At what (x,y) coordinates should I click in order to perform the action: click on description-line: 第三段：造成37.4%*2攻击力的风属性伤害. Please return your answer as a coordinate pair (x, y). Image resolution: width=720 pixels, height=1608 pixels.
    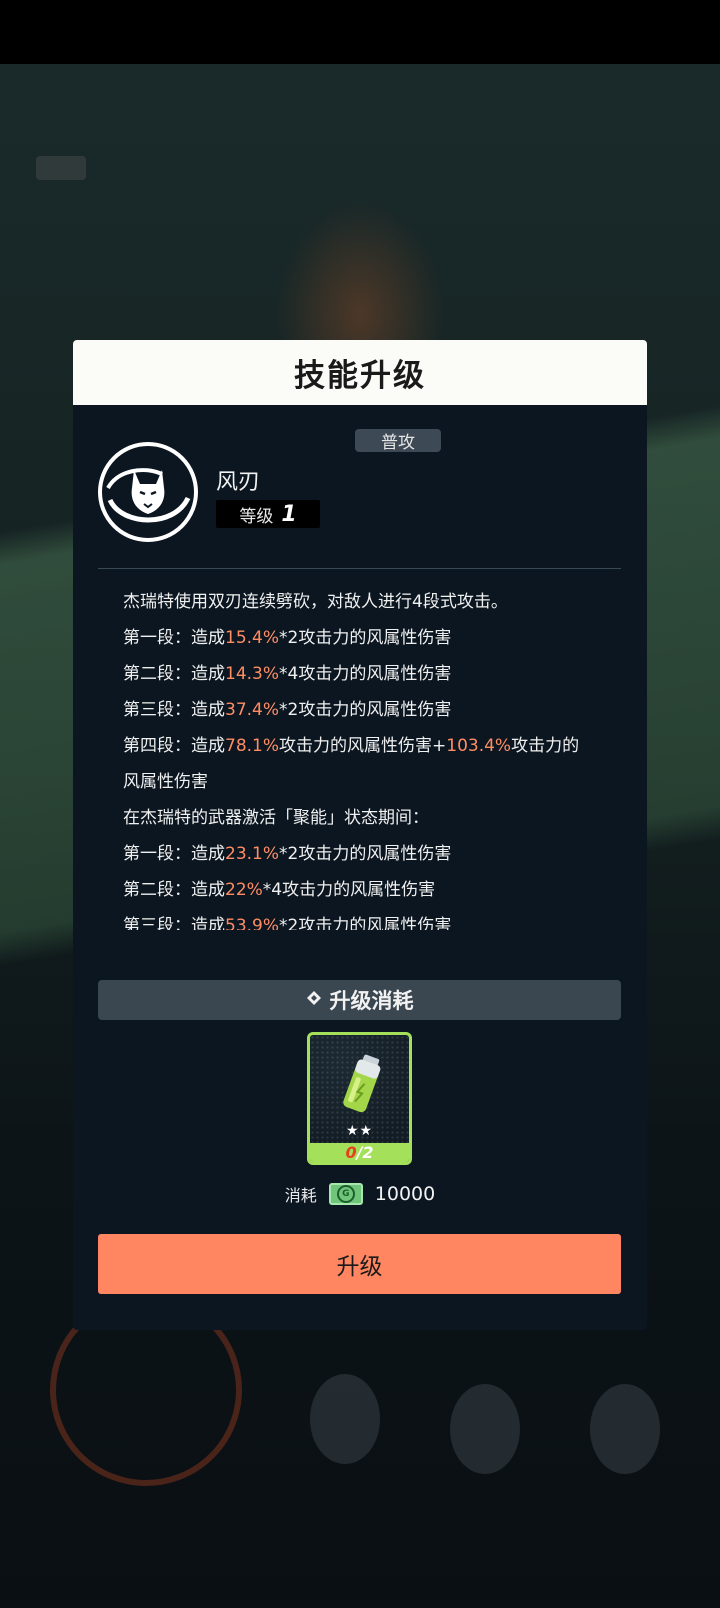
    Looking at the image, I should click on (368, 710).